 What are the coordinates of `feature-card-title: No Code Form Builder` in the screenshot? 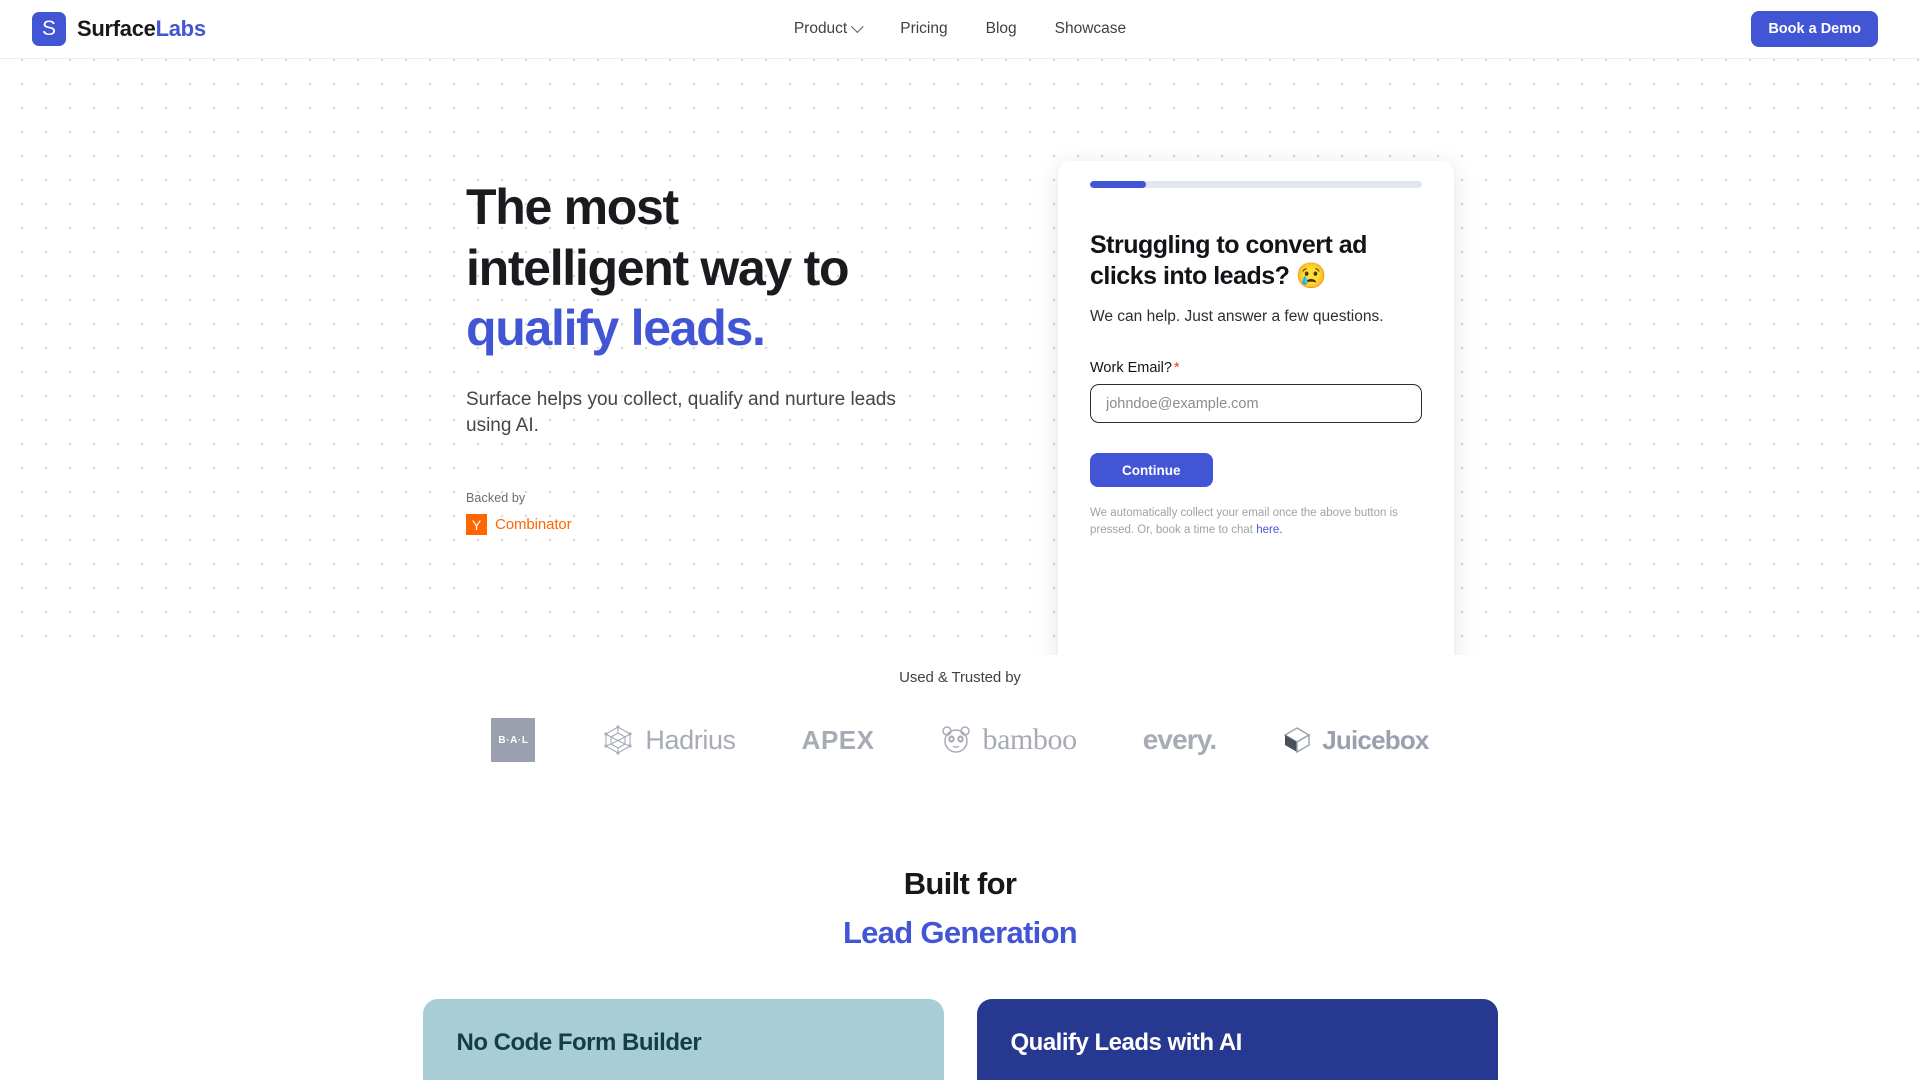 It's located at (579, 1042).